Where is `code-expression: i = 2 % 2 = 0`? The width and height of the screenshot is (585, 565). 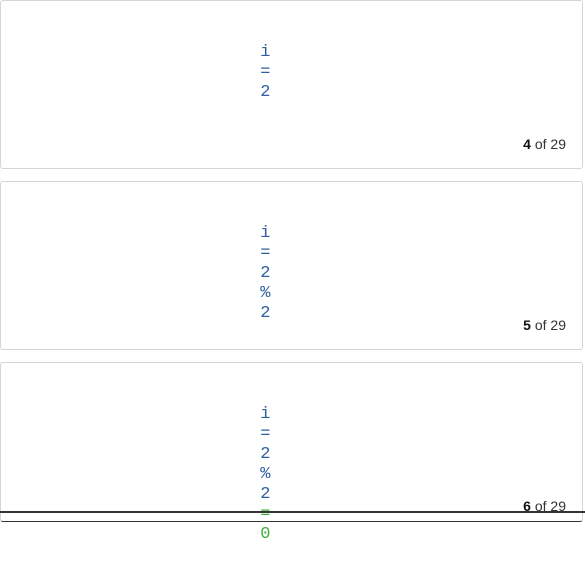
code-expression: i = 2 % 2 = 0 is located at coordinates (245, 475).